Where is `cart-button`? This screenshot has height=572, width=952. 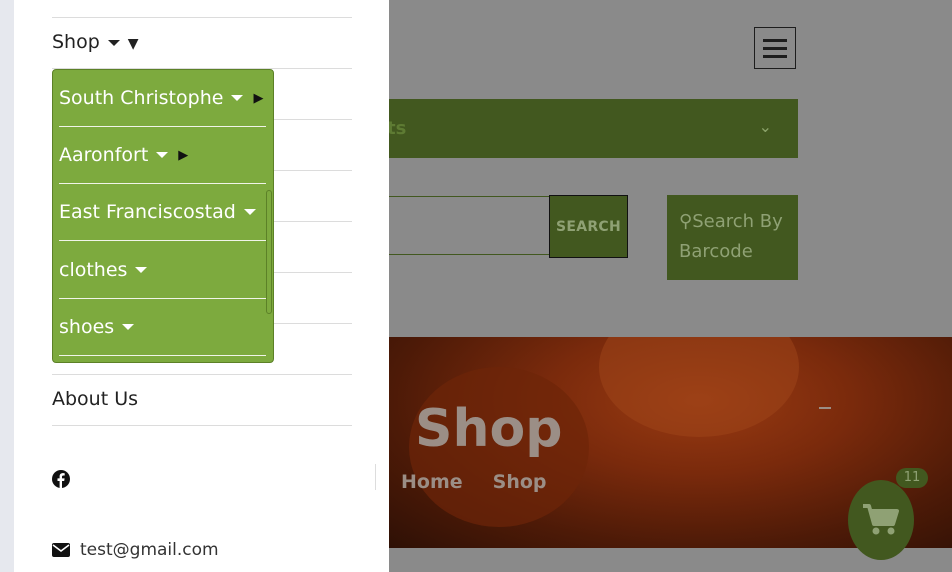 cart-button is located at coordinates (881, 520).